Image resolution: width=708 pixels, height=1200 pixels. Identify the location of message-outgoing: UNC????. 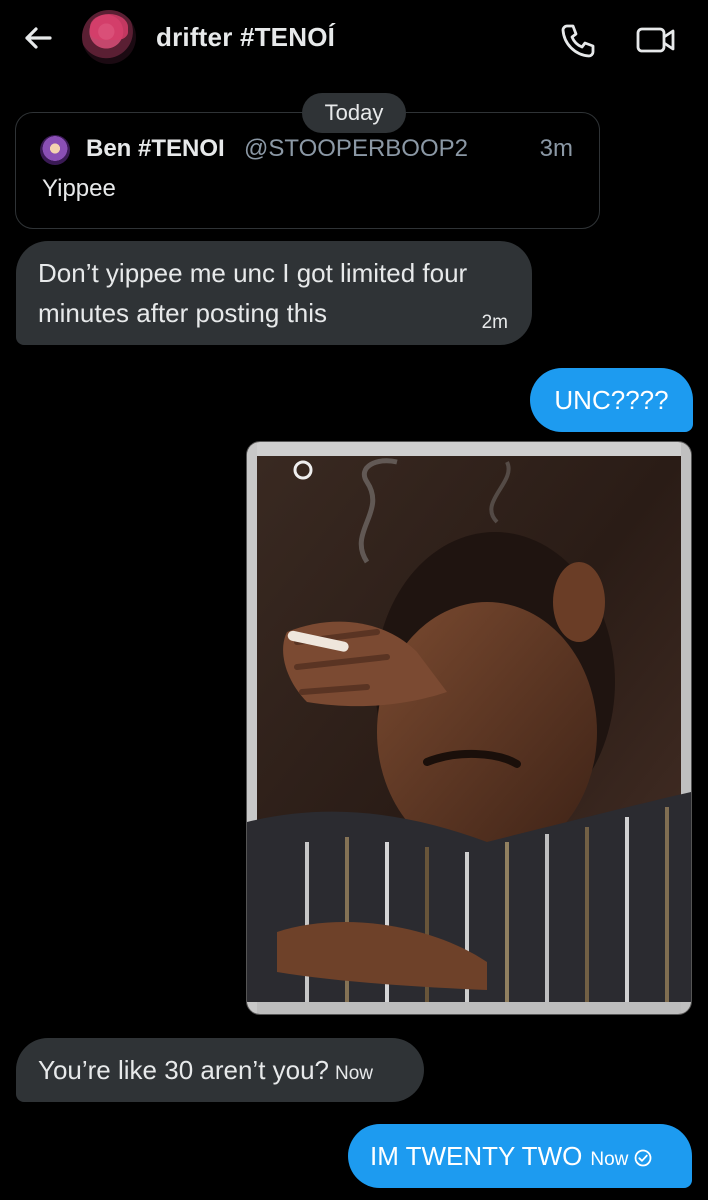
(611, 400).